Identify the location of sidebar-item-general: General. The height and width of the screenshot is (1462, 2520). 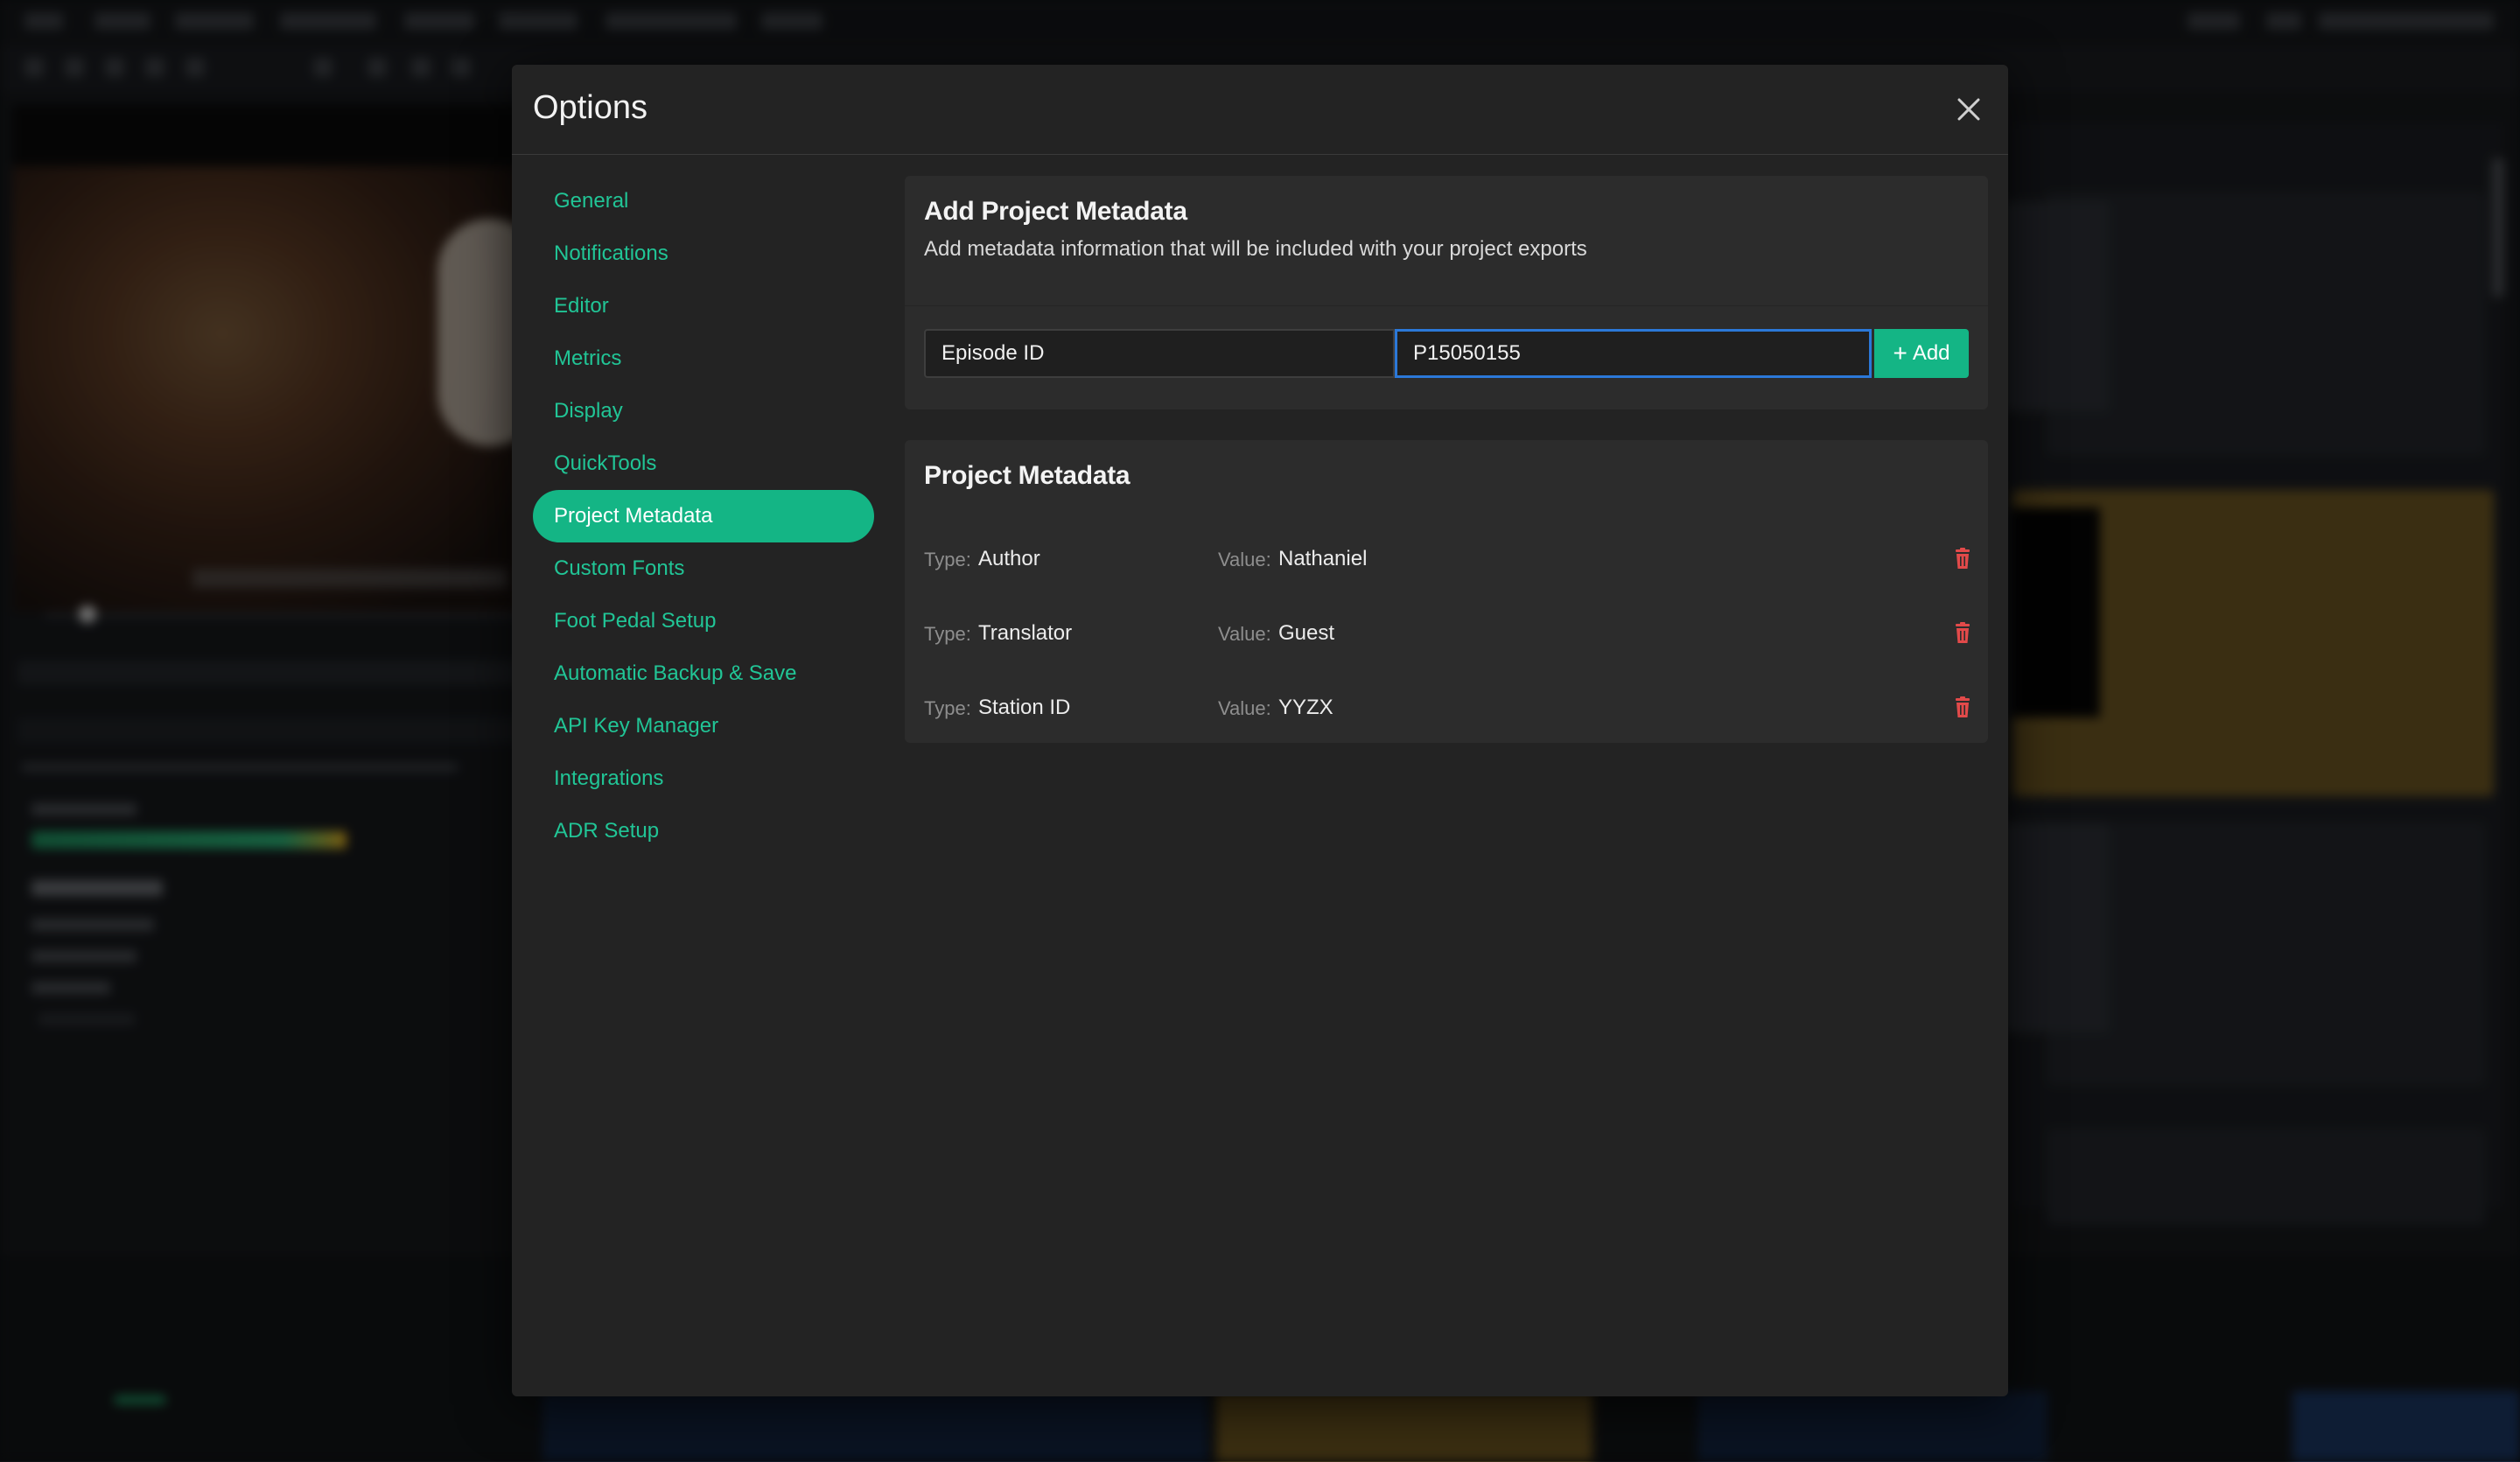
(703, 201).